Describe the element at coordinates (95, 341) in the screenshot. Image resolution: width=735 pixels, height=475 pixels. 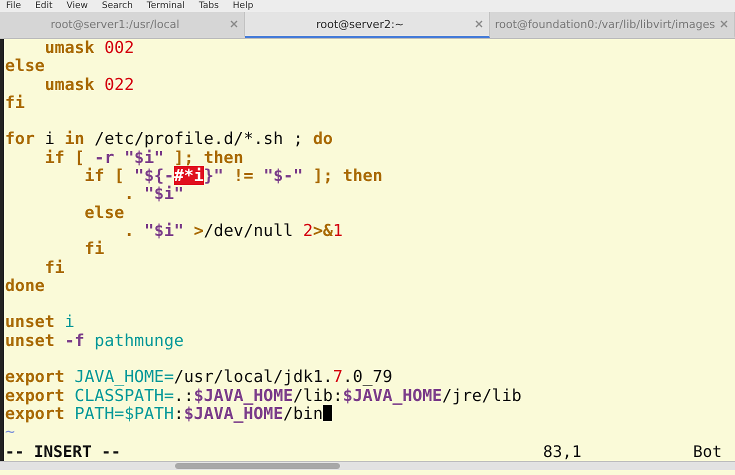
I see `code-line: unset -f pathmunge` at that location.